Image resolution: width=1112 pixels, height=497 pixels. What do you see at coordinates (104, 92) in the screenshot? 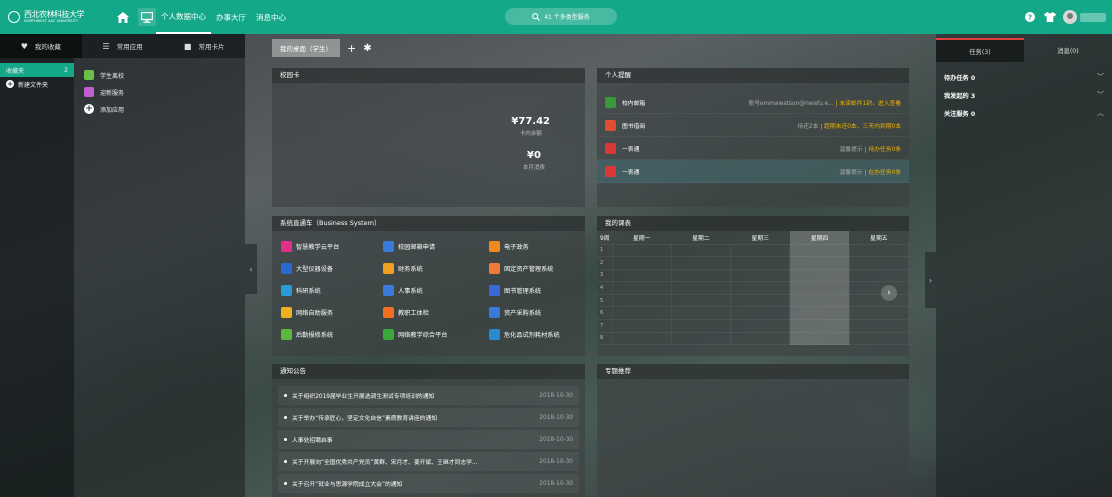
I see `app-welcome-service: 迎新服务` at bounding box center [104, 92].